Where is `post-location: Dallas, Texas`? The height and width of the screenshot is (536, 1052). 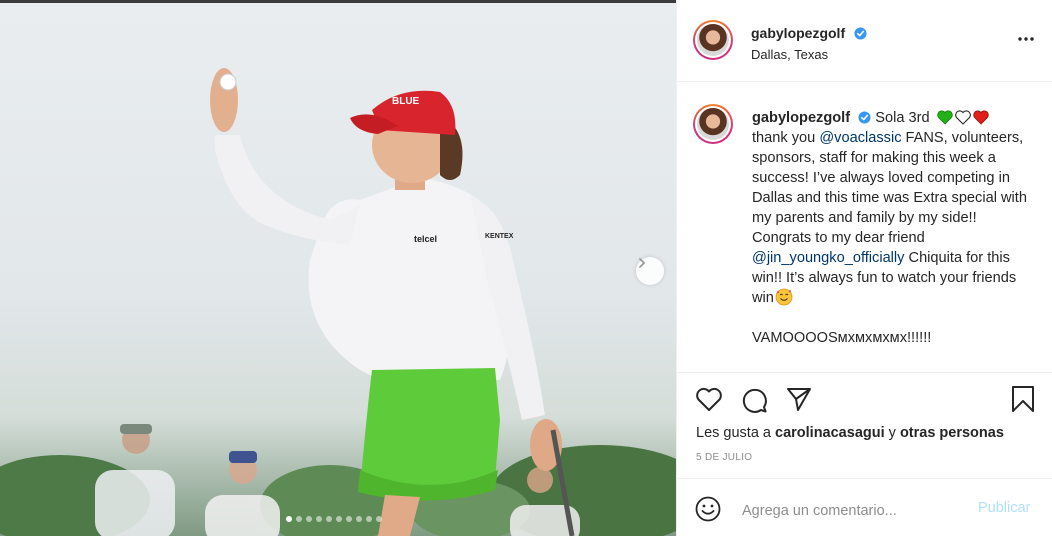 post-location: Dallas, Texas is located at coordinates (789, 54).